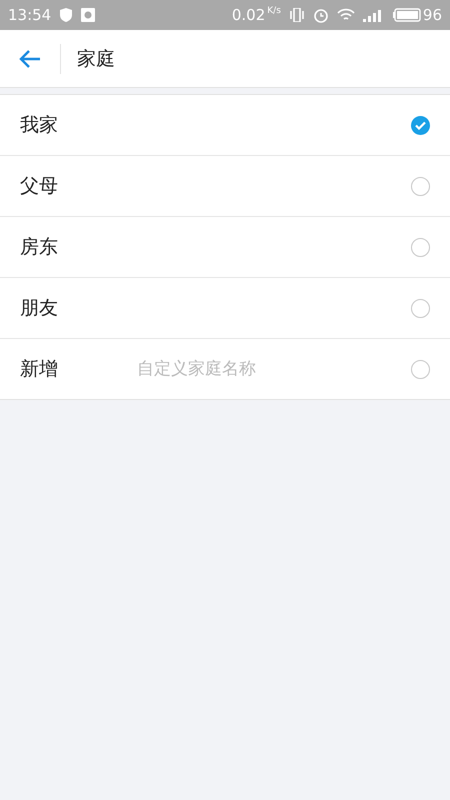 Image resolution: width=450 pixels, height=800 pixels. What do you see at coordinates (406, 15) in the screenshot?
I see `battery-icon` at bounding box center [406, 15].